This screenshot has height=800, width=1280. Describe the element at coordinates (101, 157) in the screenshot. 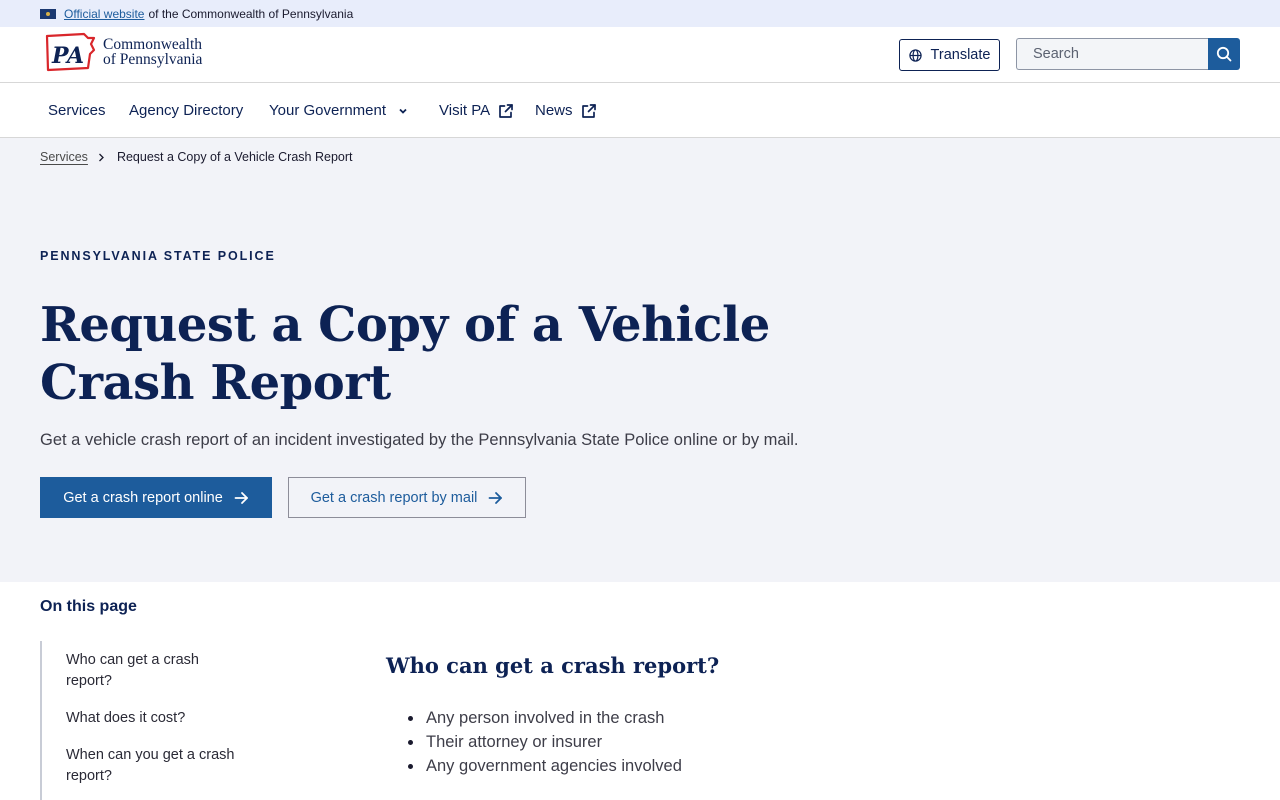

I see `chevron-right-icon` at that location.